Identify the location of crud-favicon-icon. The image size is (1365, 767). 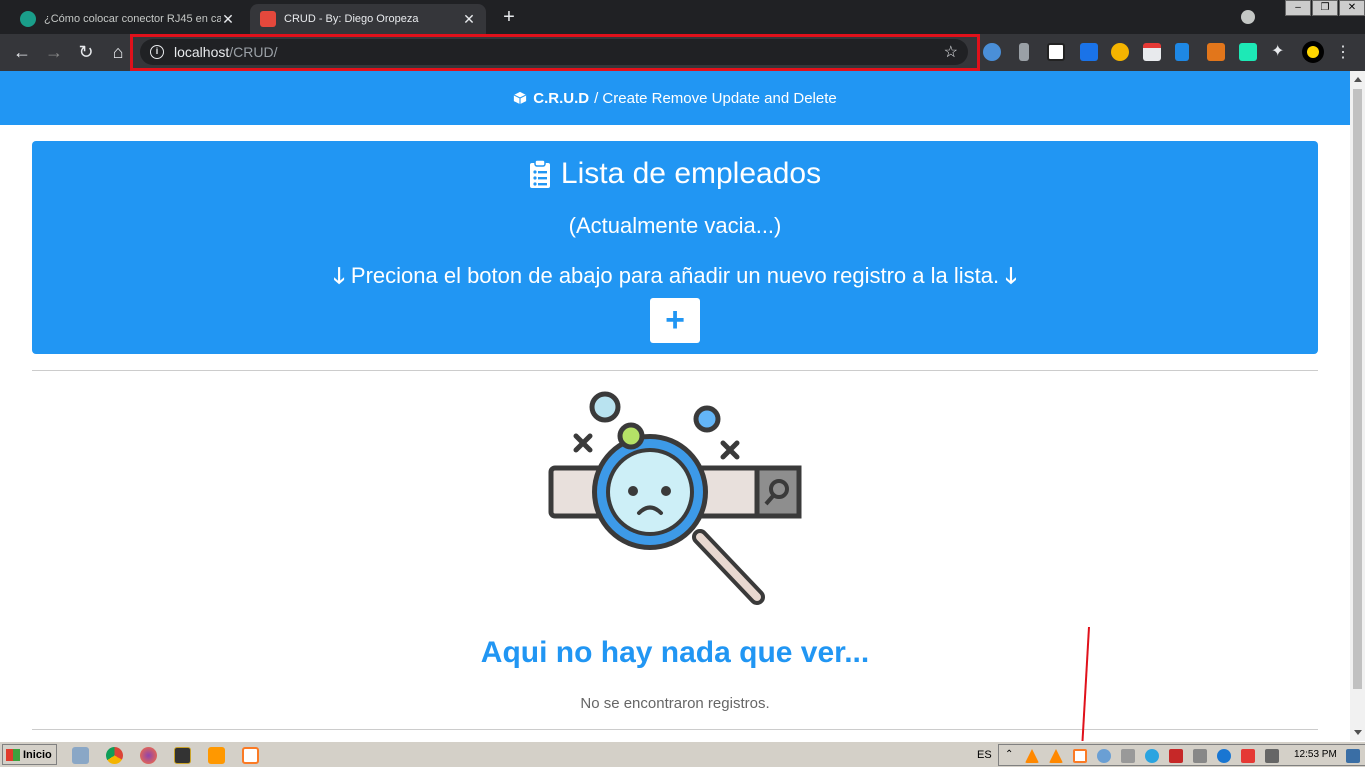
(268, 19).